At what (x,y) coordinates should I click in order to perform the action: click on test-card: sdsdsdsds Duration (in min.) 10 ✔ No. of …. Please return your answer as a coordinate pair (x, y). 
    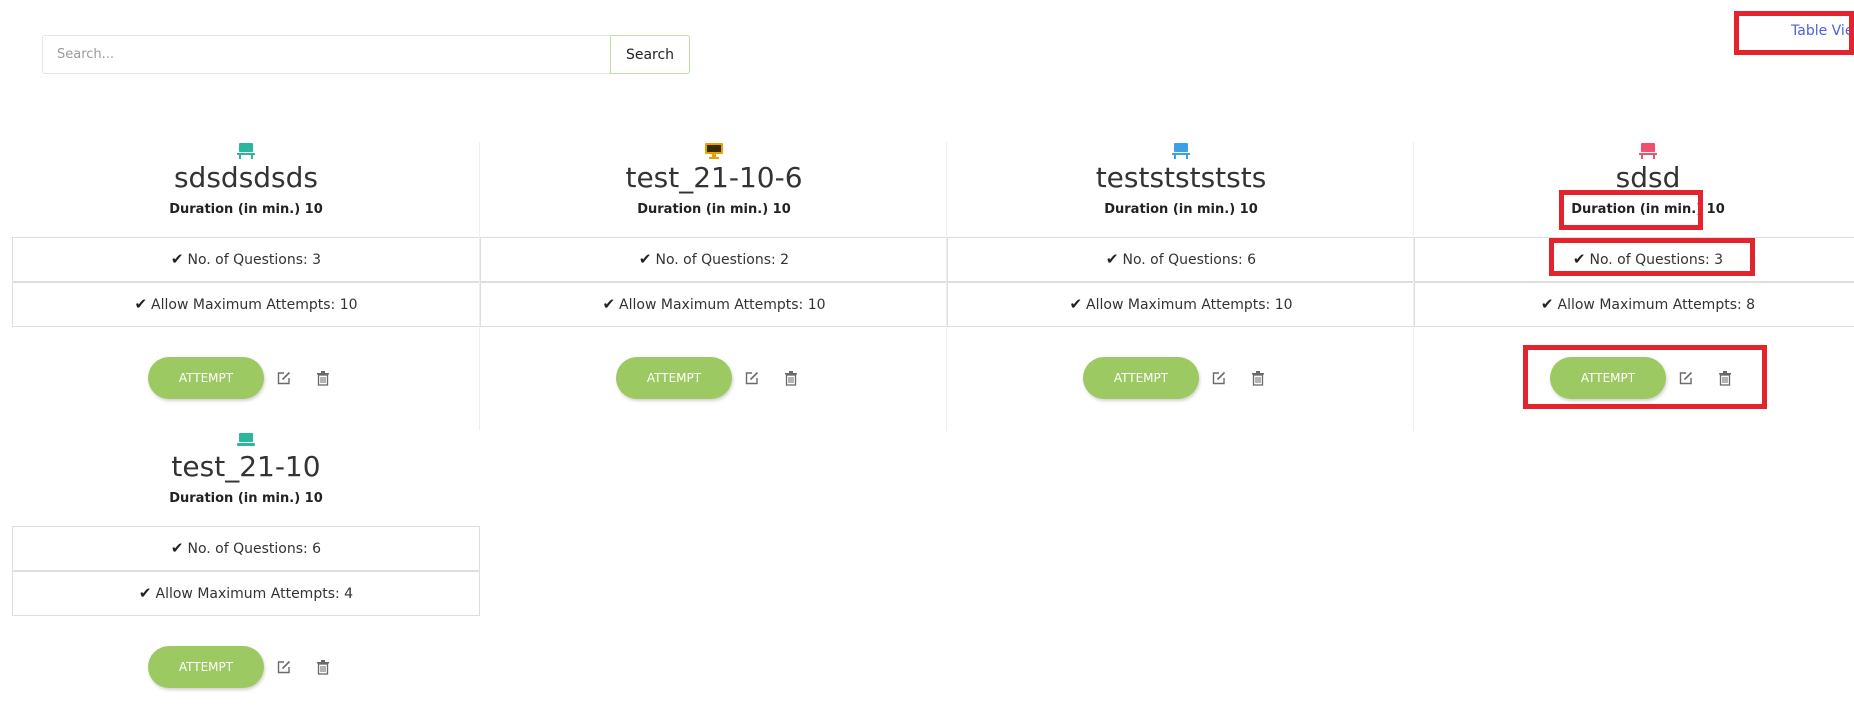
    Looking at the image, I should click on (246, 286).